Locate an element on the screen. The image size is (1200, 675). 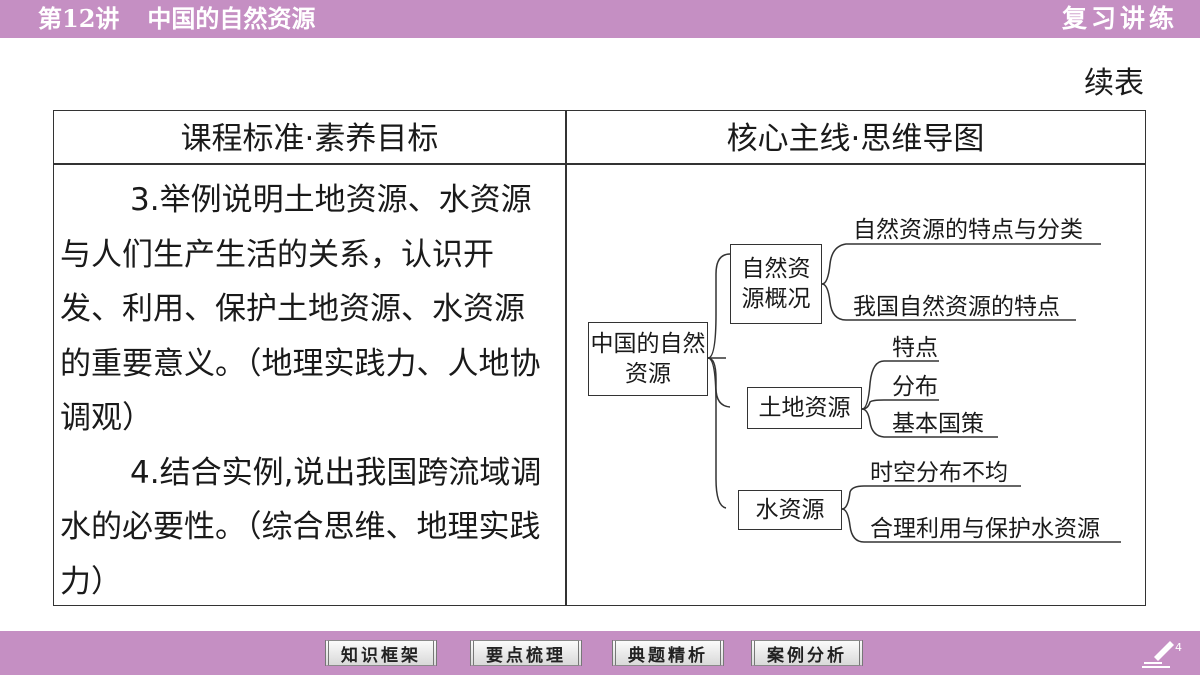
page-number: 4 is located at coordinates (1178, 647).